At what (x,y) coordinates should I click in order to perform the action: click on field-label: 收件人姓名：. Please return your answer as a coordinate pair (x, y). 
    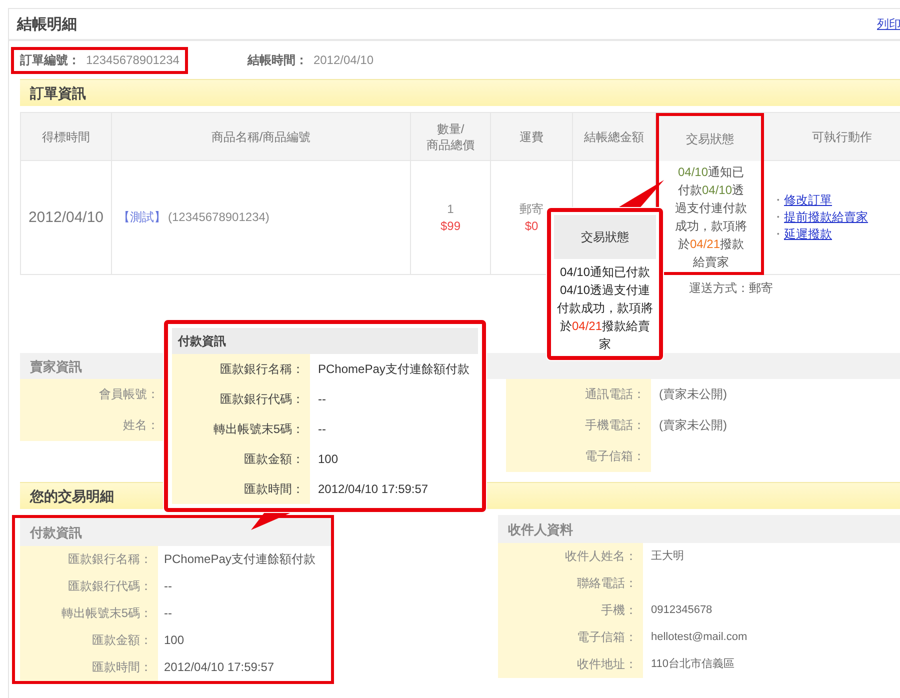
    Looking at the image, I should click on (570, 556).